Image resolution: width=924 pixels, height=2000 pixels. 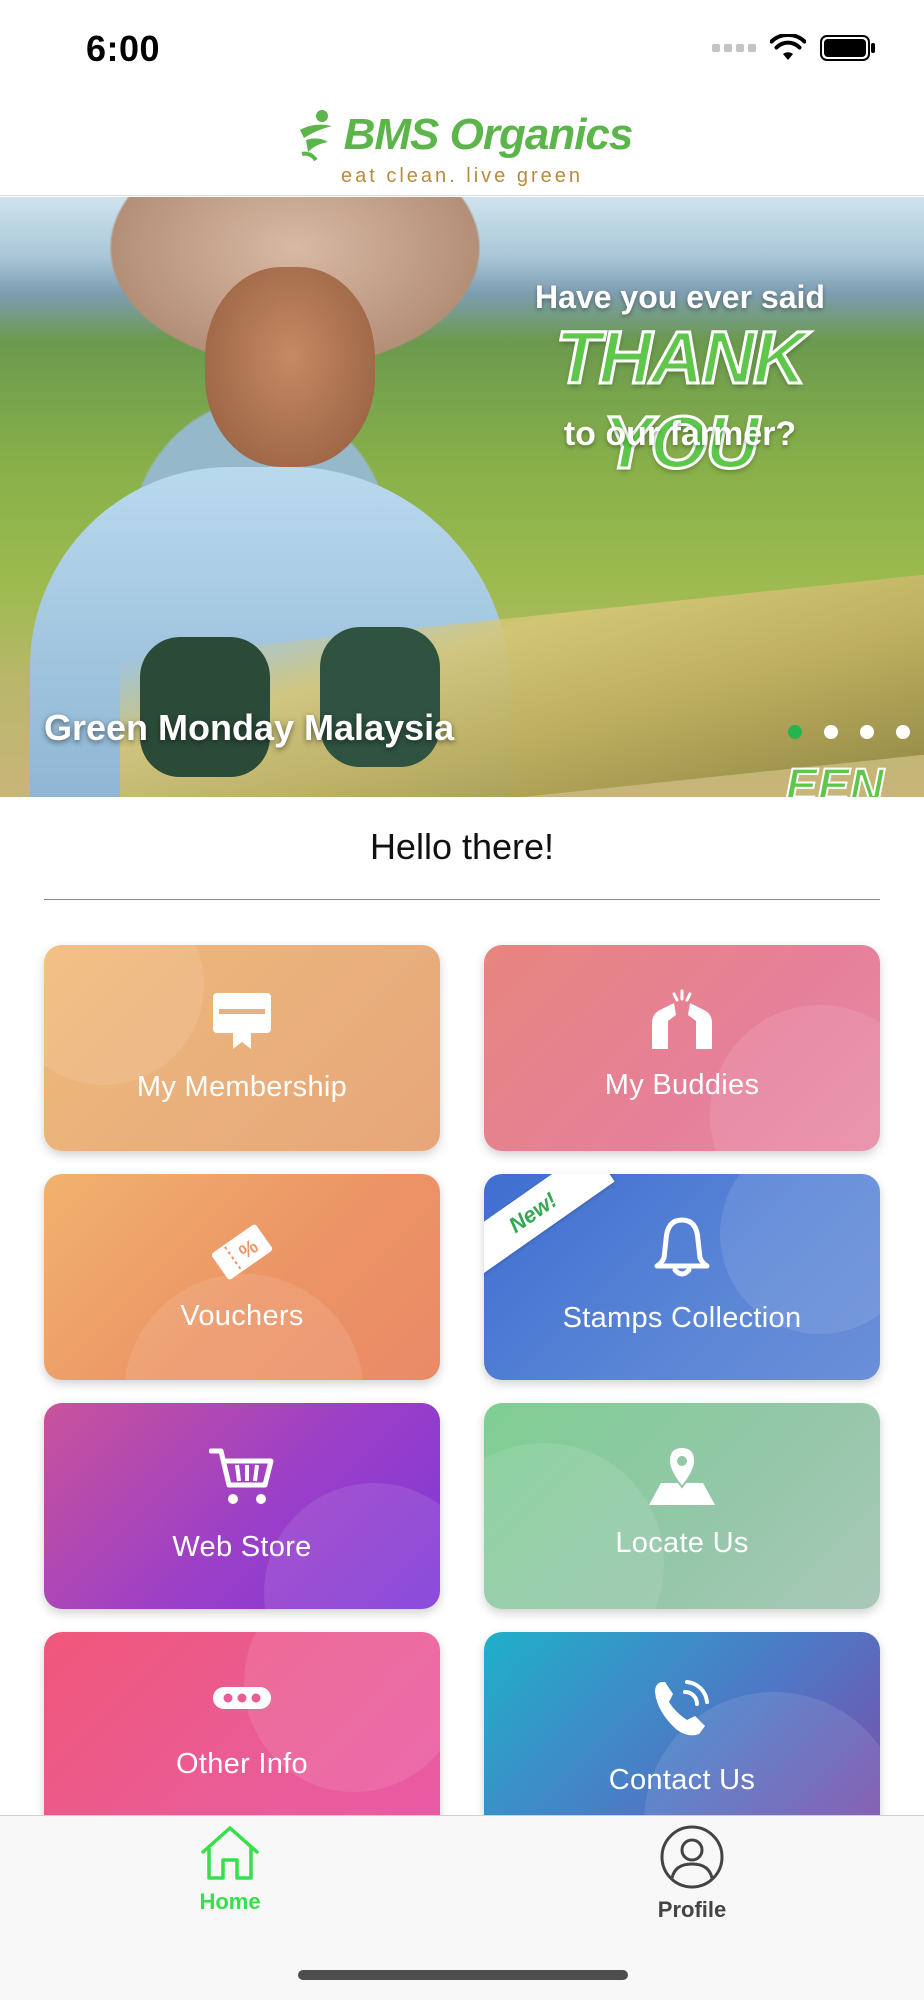 I want to click on stamps-collection-tile: New! Stamps Collection, so click(x=682, y=1277).